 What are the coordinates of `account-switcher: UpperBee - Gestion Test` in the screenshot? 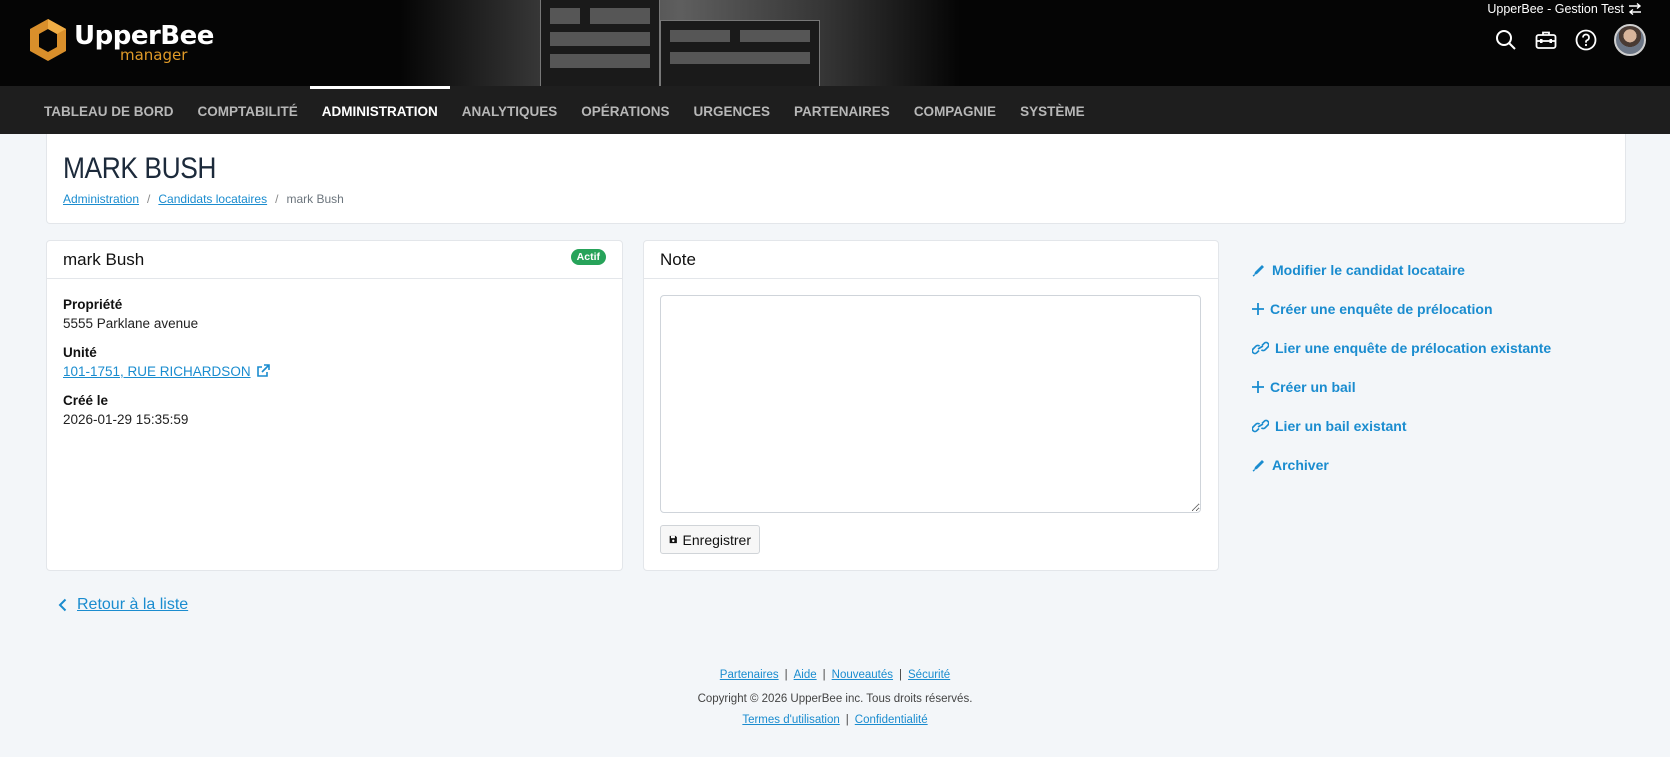 It's located at (1564, 9).